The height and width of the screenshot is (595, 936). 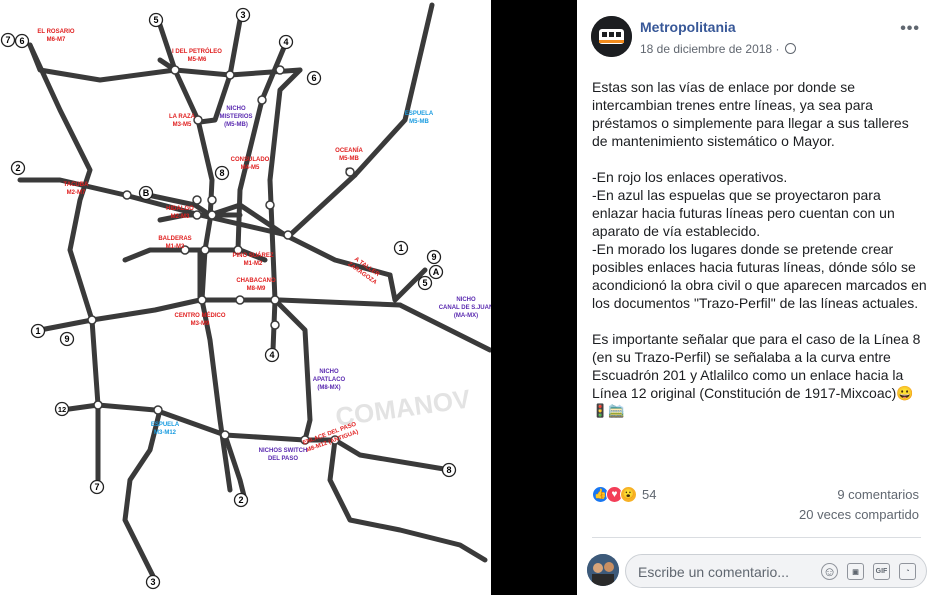 What do you see at coordinates (182, 117) in the screenshot?
I see `red-link-label-line: LA RAZA` at bounding box center [182, 117].